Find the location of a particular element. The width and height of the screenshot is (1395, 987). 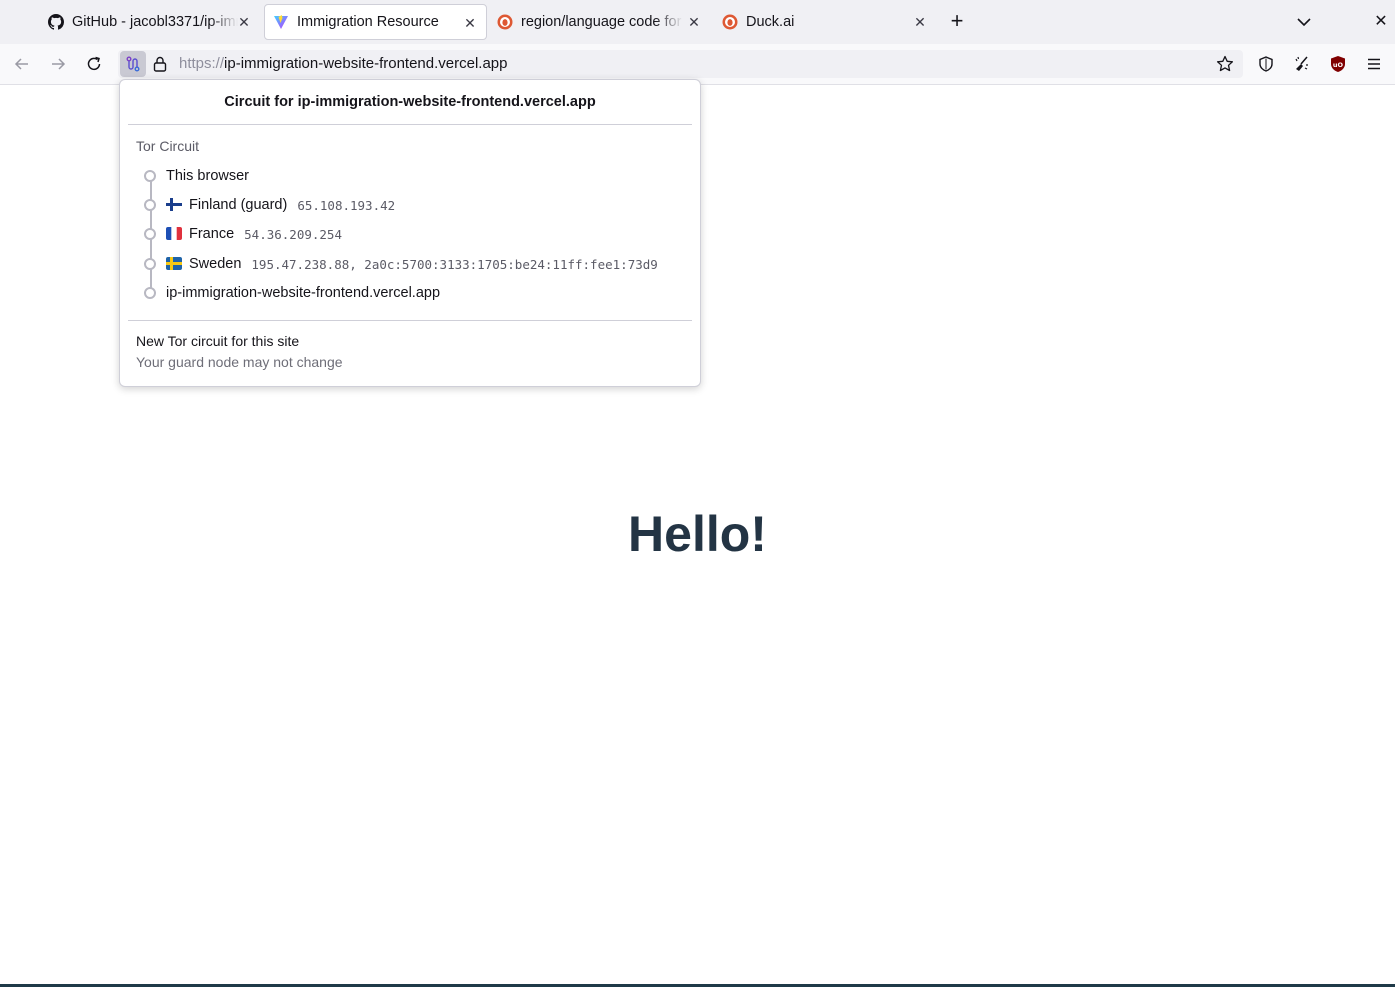

svg-text: uO is located at coordinates (1338, 65).